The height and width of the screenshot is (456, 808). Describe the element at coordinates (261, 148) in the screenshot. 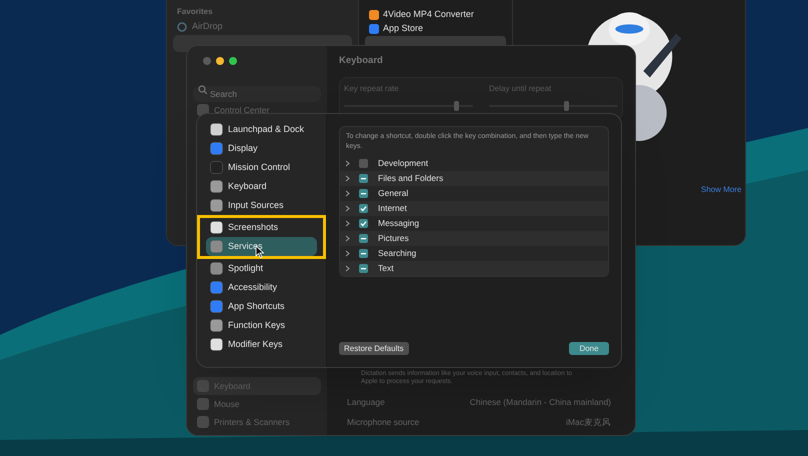

I see `category-item: Display` at that location.